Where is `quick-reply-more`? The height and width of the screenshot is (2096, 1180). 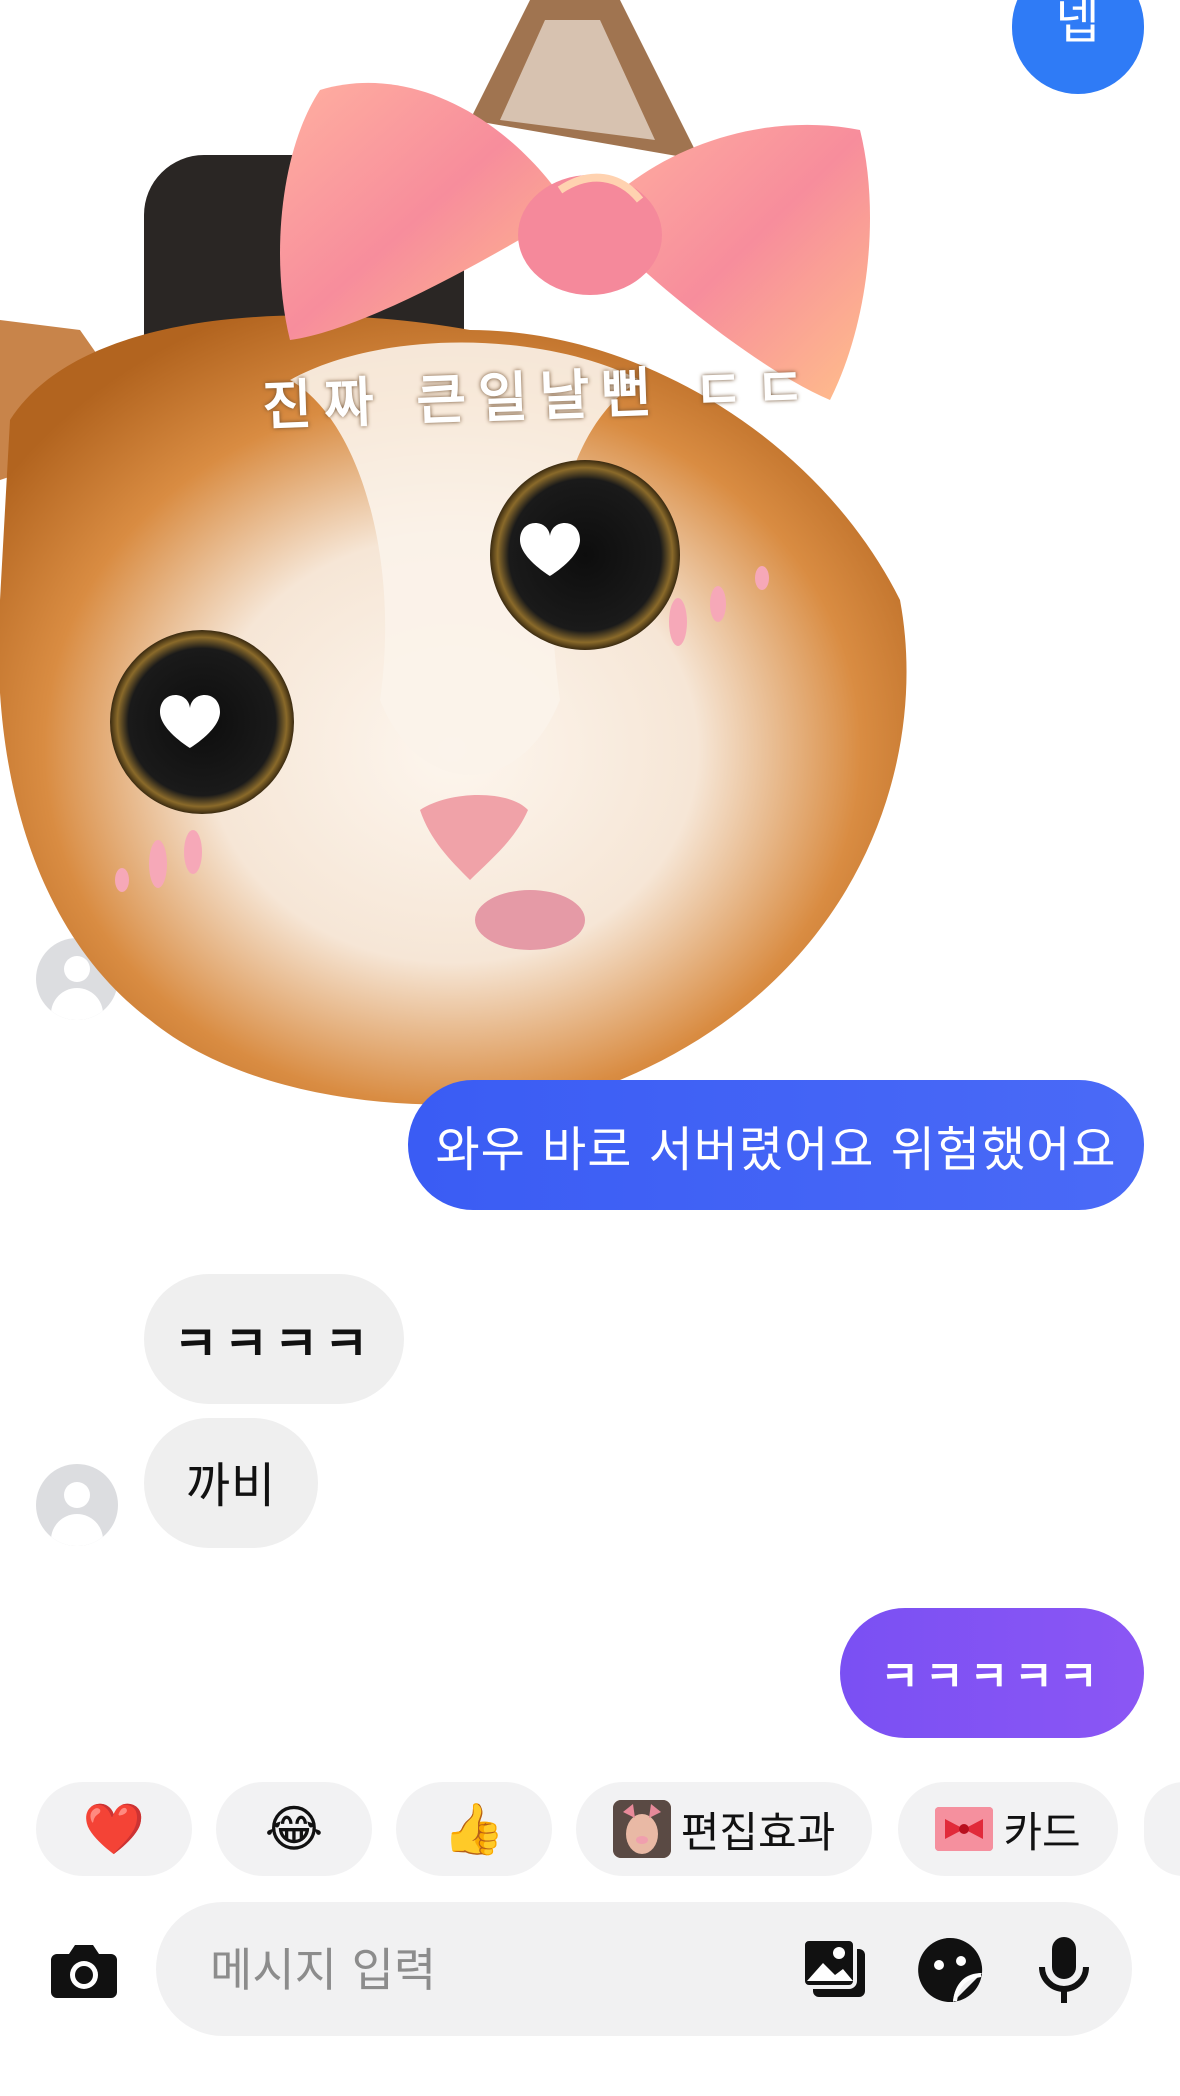
quick-reply-more is located at coordinates (1162, 1829).